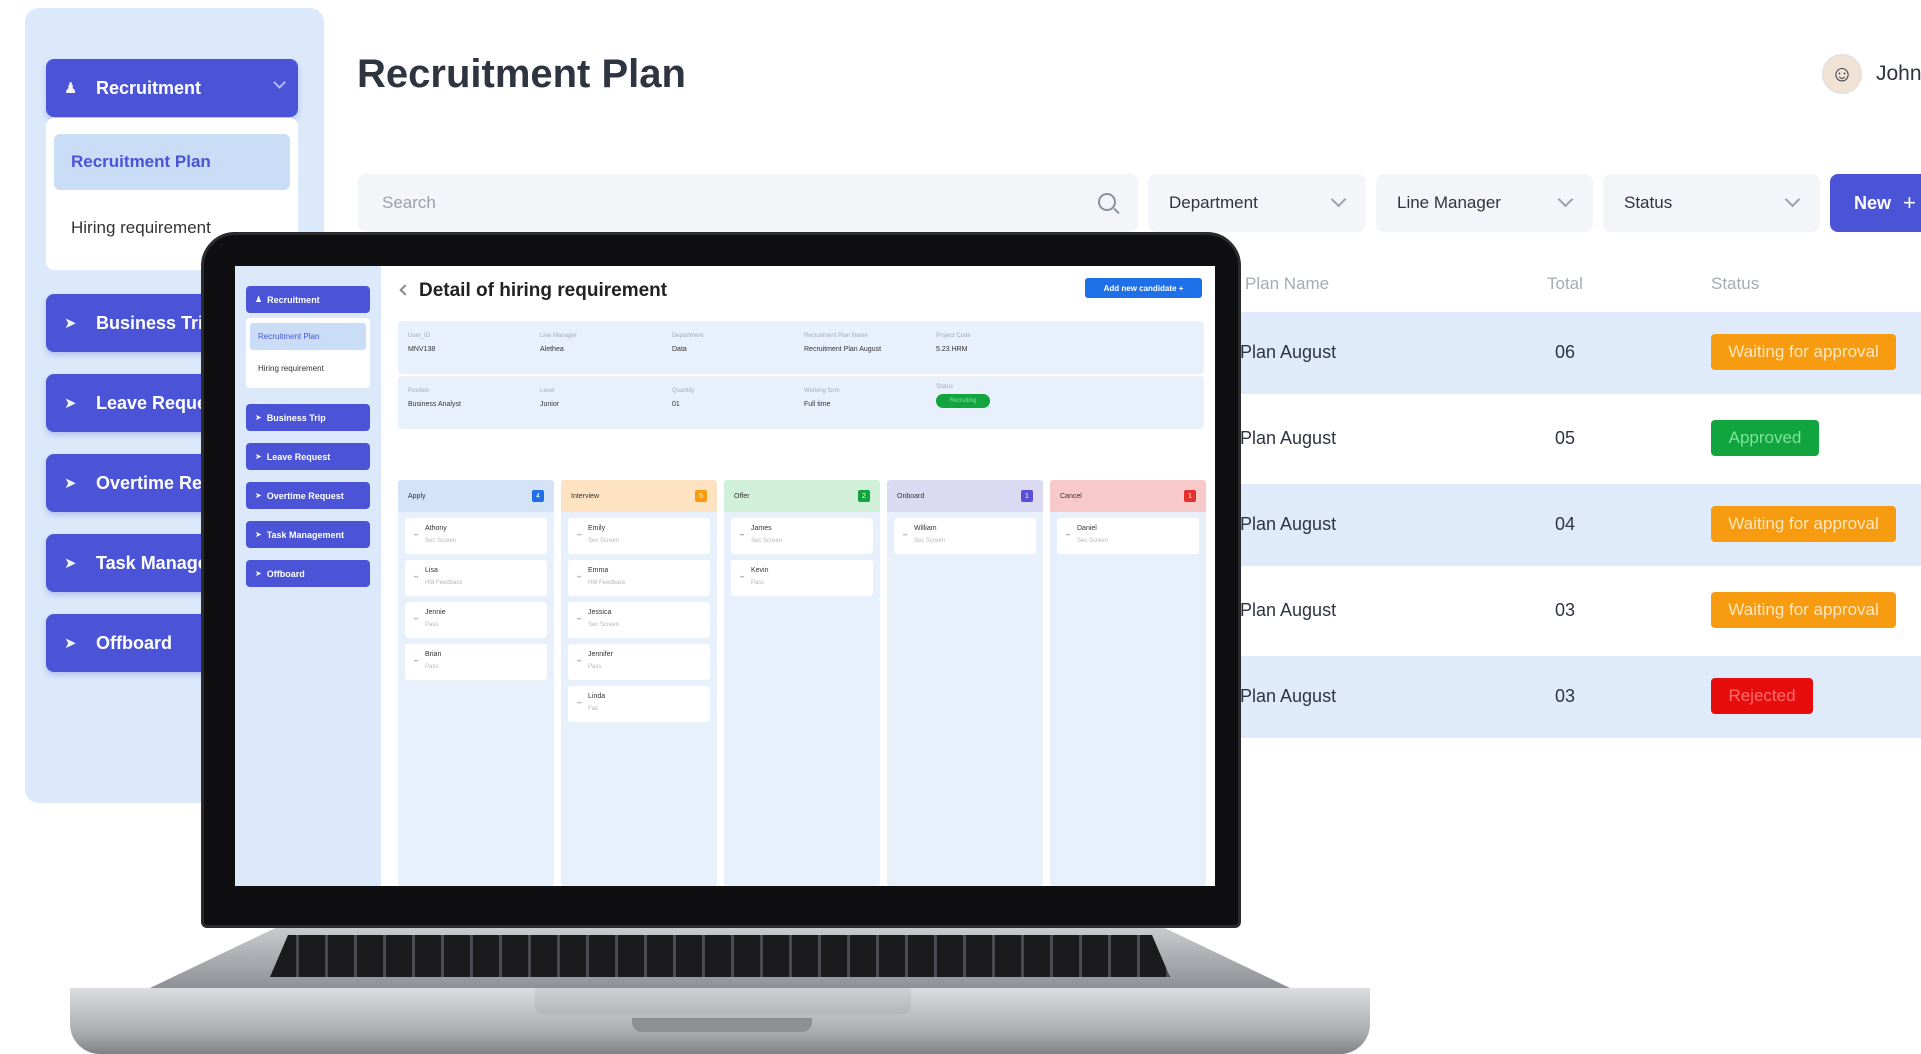 The image size is (1921, 1054). I want to click on filter-label: Status, so click(1648, 202).